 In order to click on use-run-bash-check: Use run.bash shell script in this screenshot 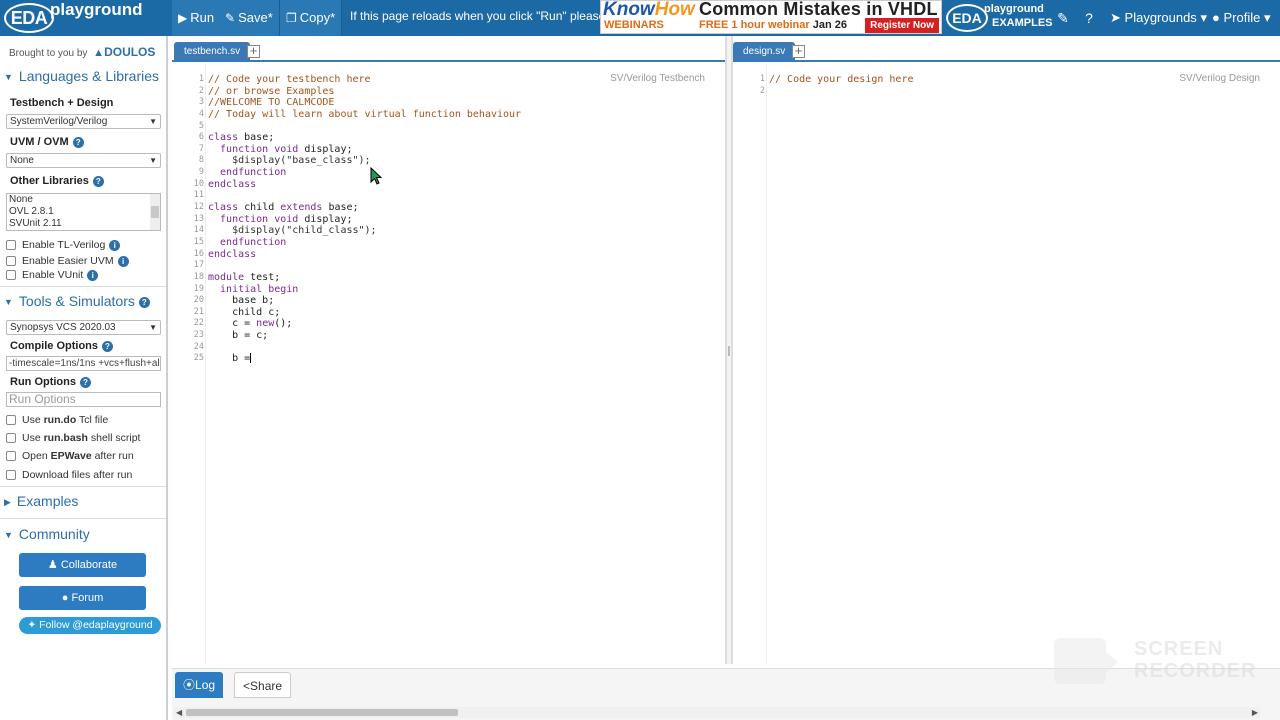, I will do `click(73, 438)`.